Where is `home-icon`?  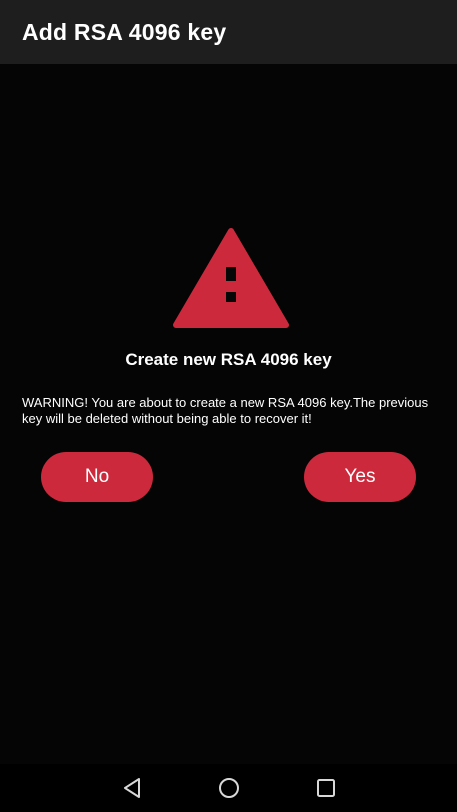 home-icon is located at coordinates (229, 788).